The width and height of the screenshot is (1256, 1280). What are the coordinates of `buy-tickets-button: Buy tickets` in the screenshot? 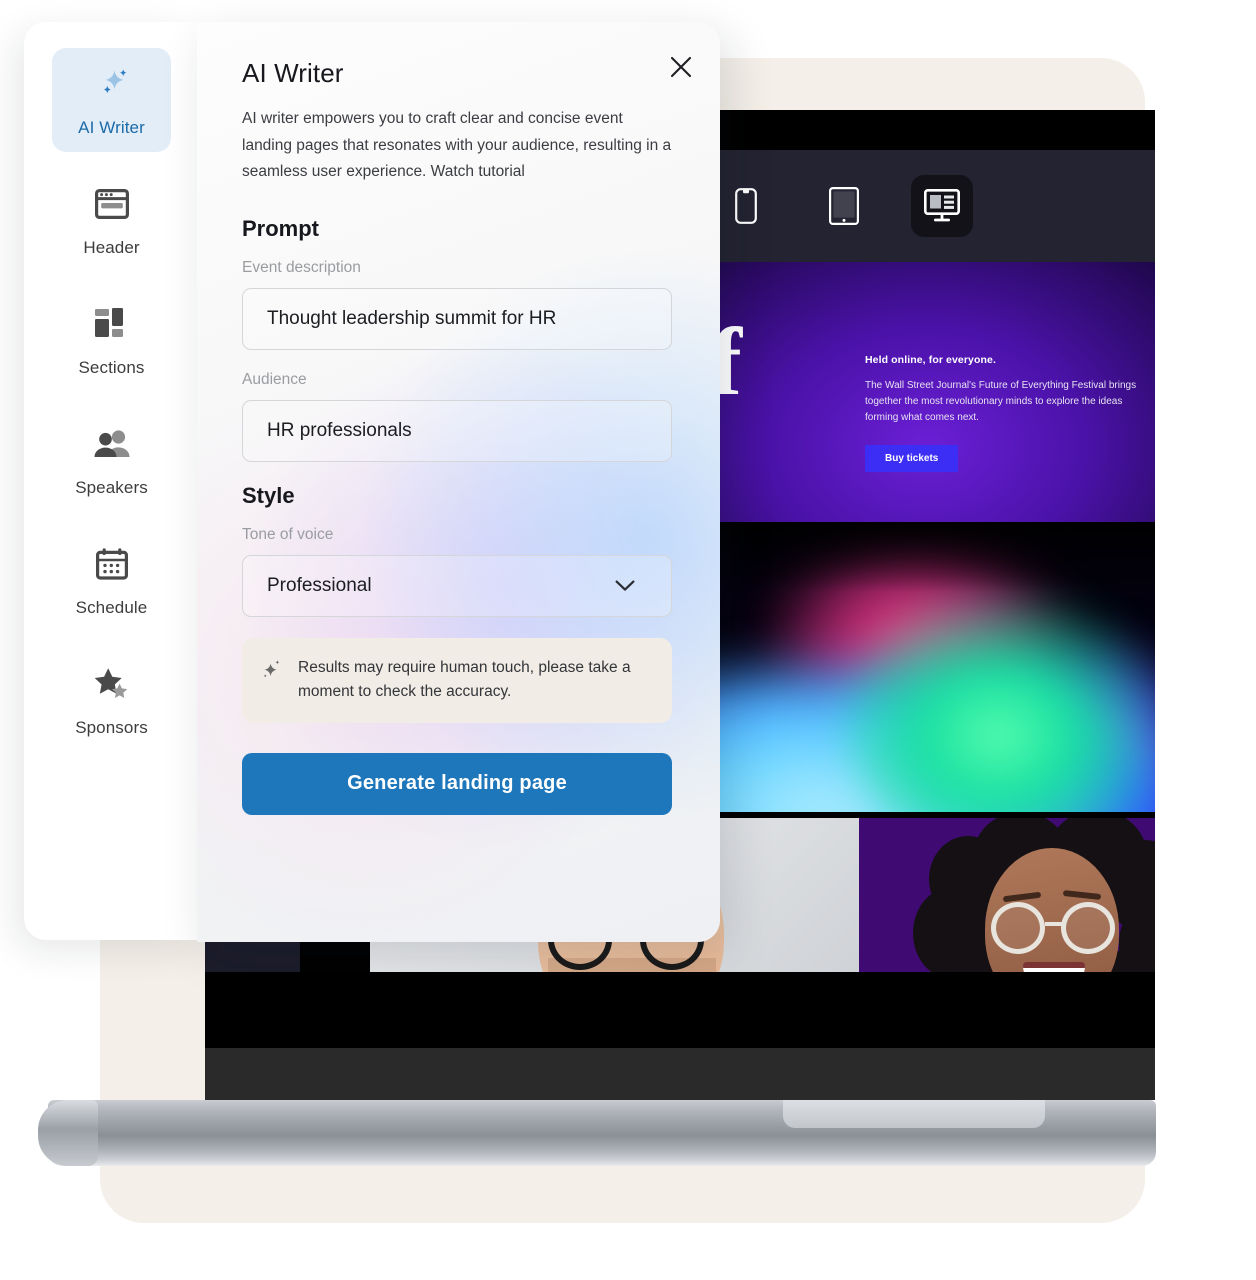 It's located at (912, 458).